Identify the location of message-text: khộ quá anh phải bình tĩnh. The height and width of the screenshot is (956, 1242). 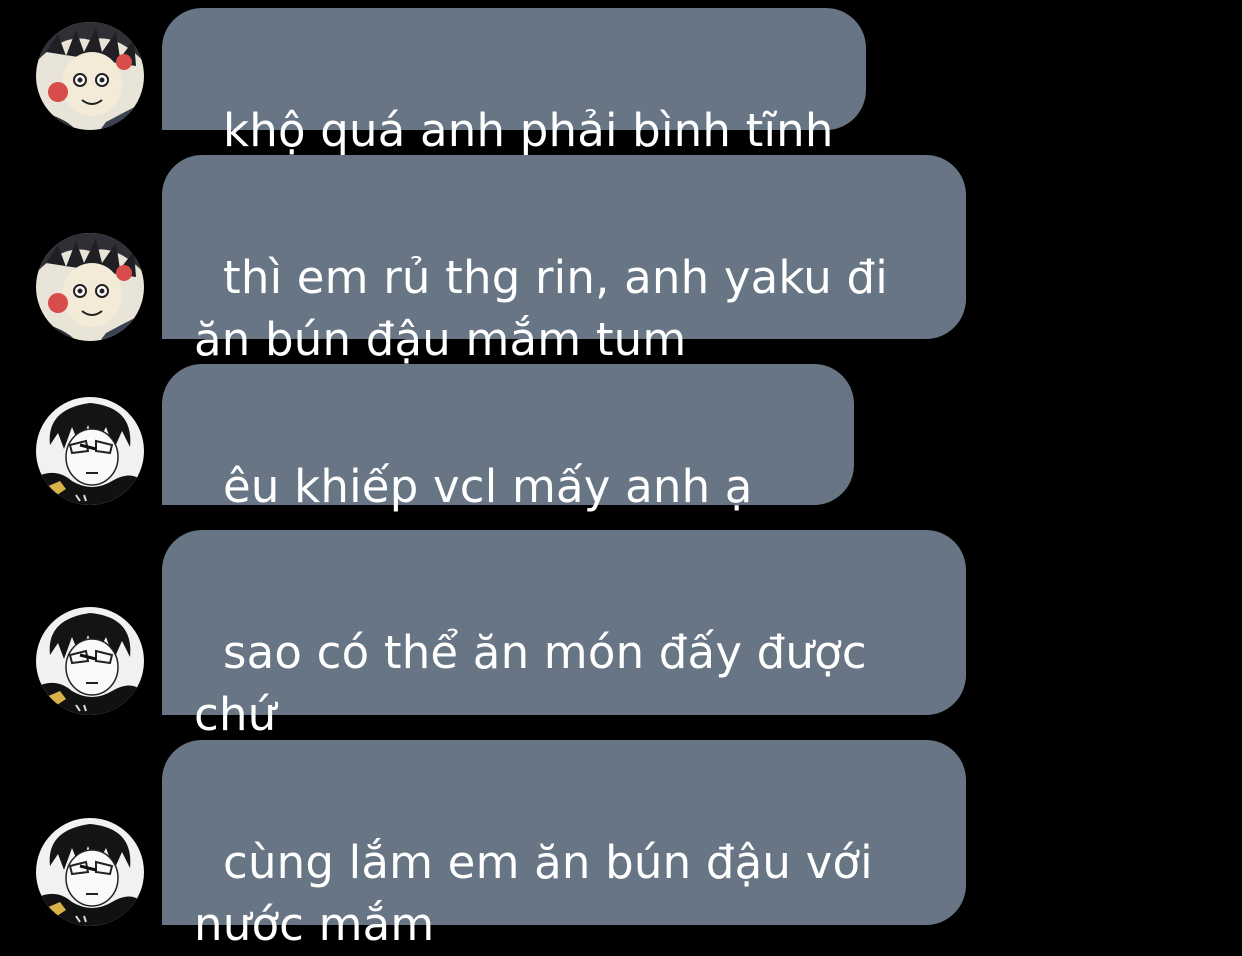
(528, 130).